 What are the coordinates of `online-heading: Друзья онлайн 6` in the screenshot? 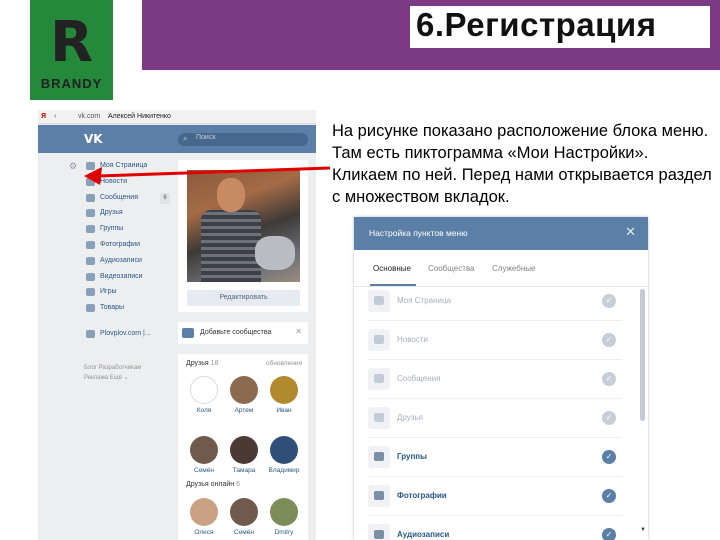 It's located at (213, 484).